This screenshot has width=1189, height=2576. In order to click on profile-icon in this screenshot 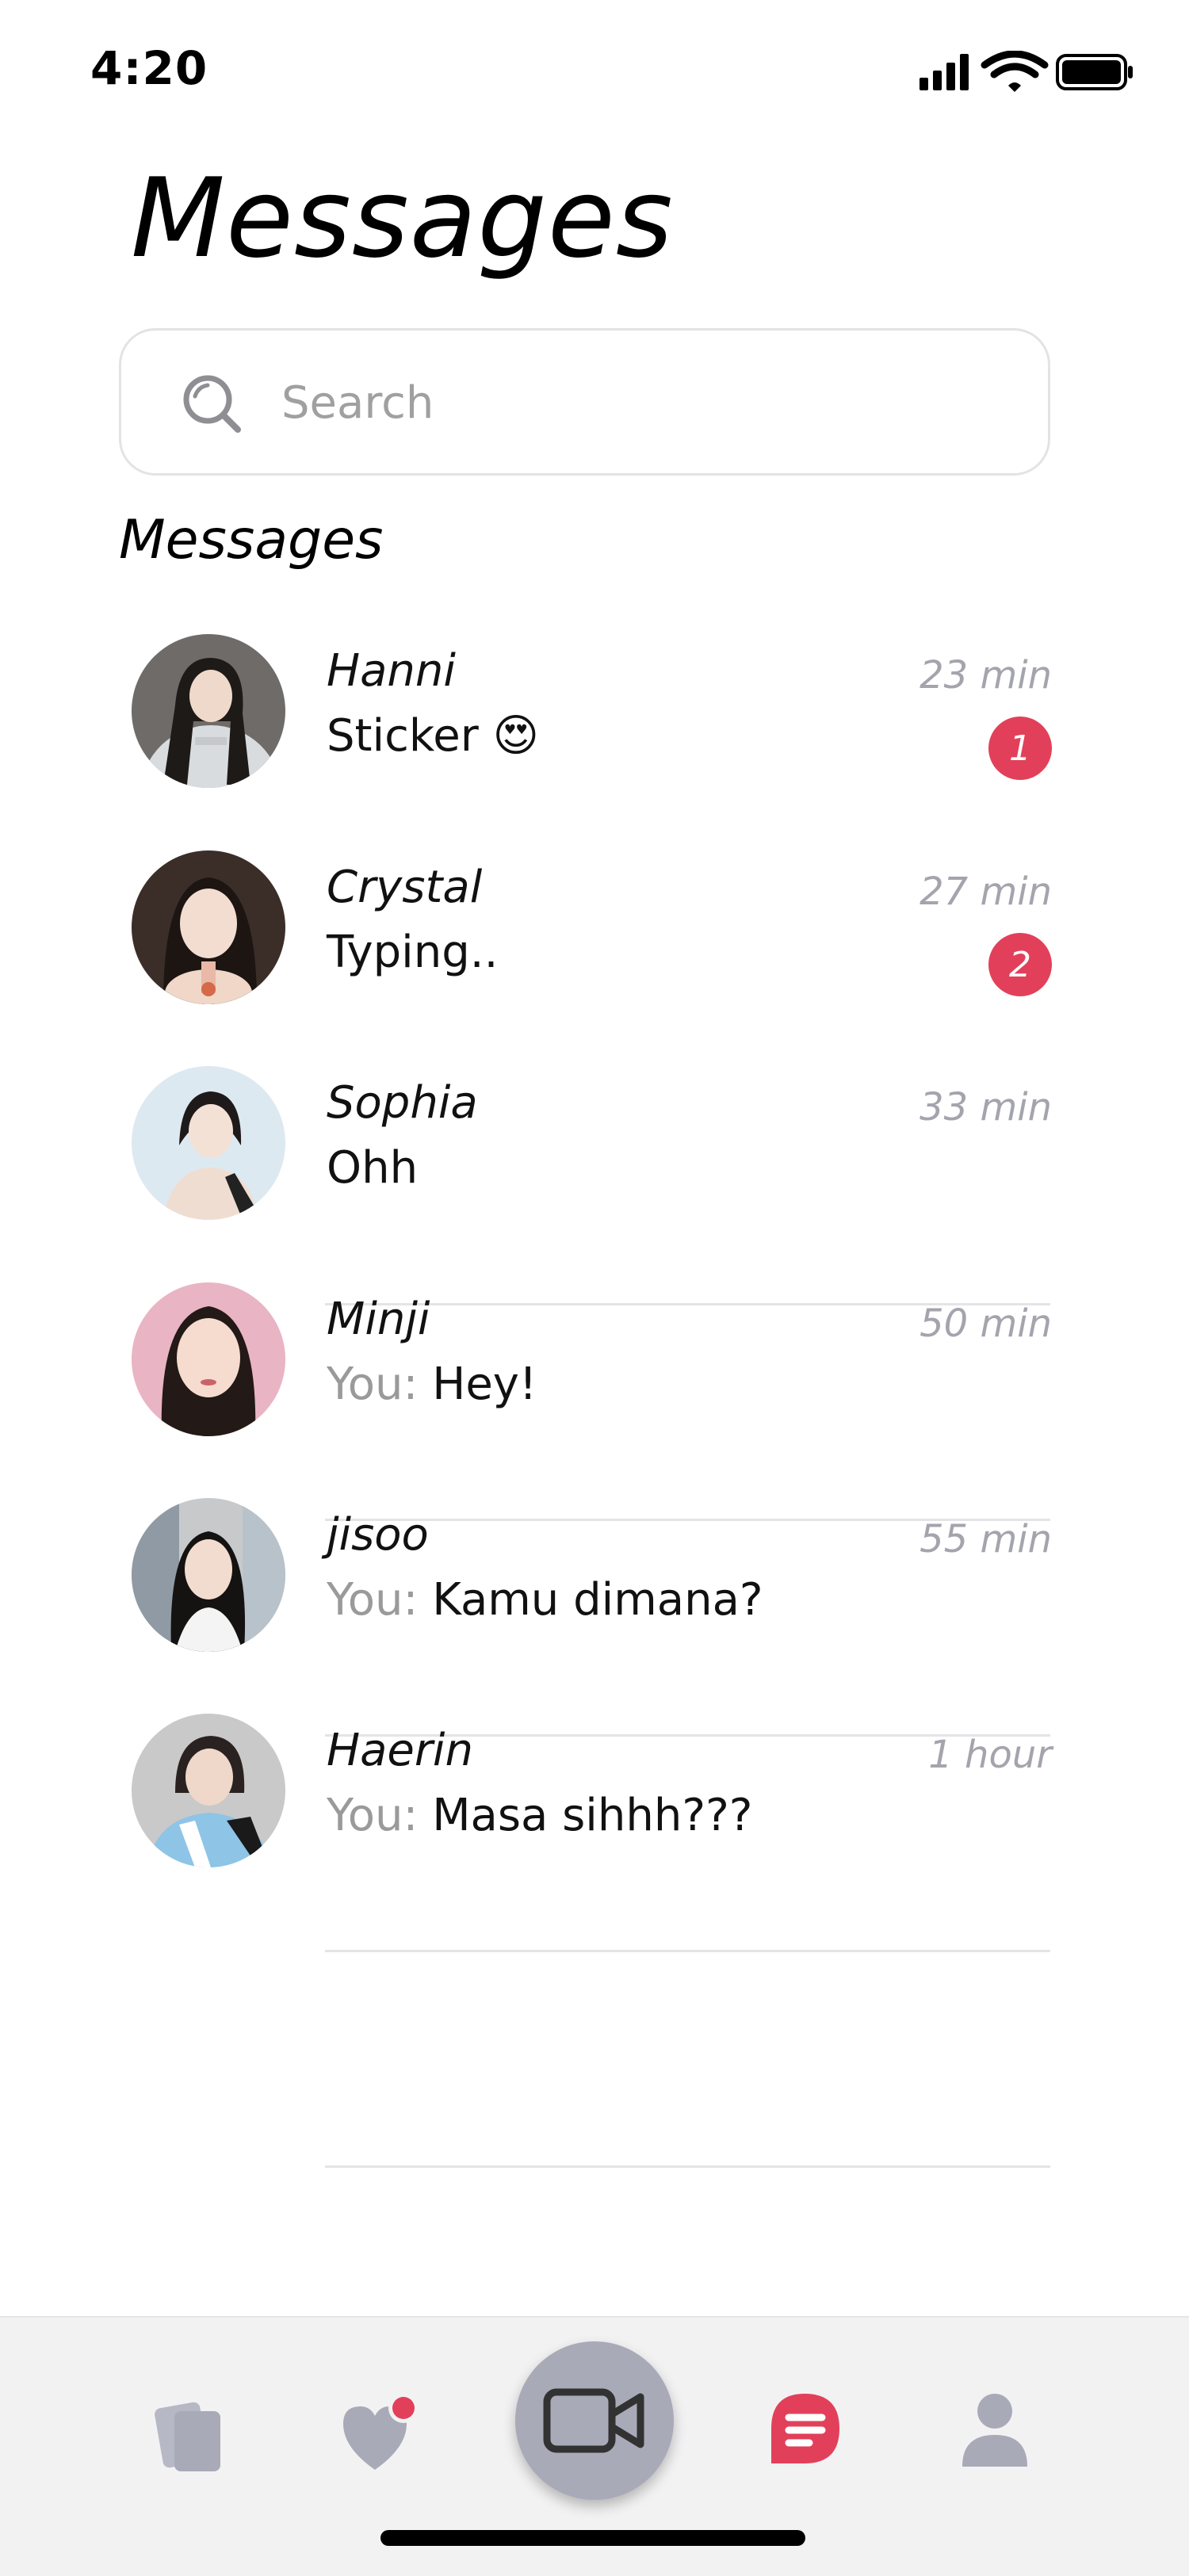, I will do `click(995, 2430)`.